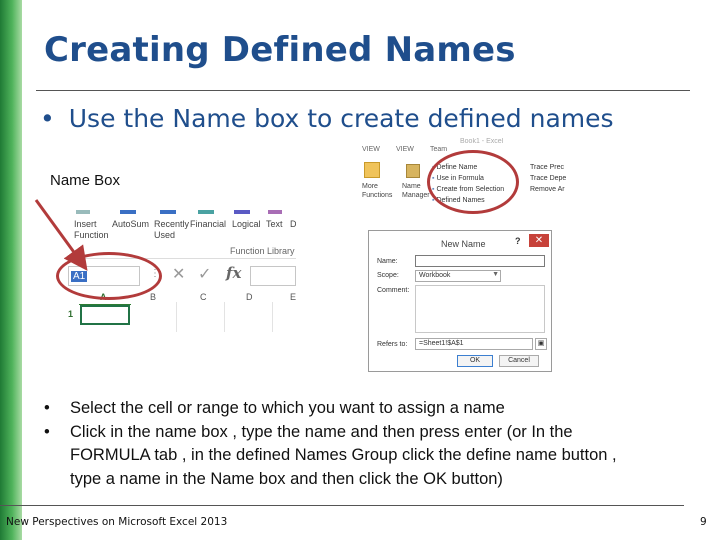  What do you see at coordinates (249, 297) in the screenshot?
I see `column-header-d: D` at bounding box center [249, 297].